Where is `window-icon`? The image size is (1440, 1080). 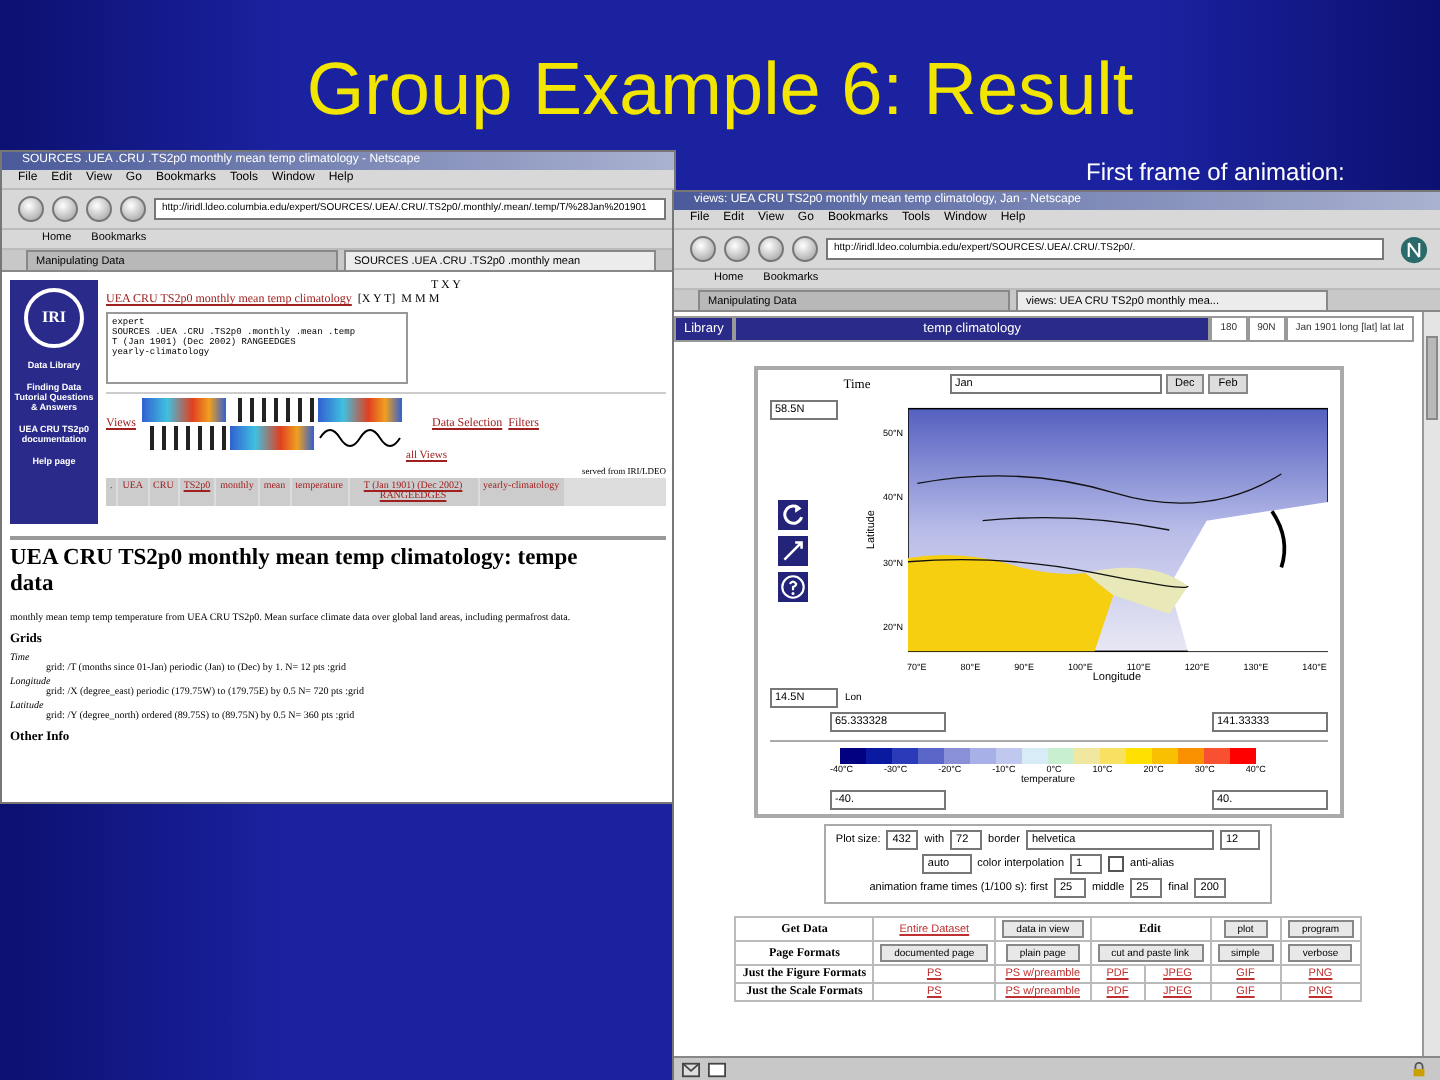 window-icon is located at coordinates (717, 1069).